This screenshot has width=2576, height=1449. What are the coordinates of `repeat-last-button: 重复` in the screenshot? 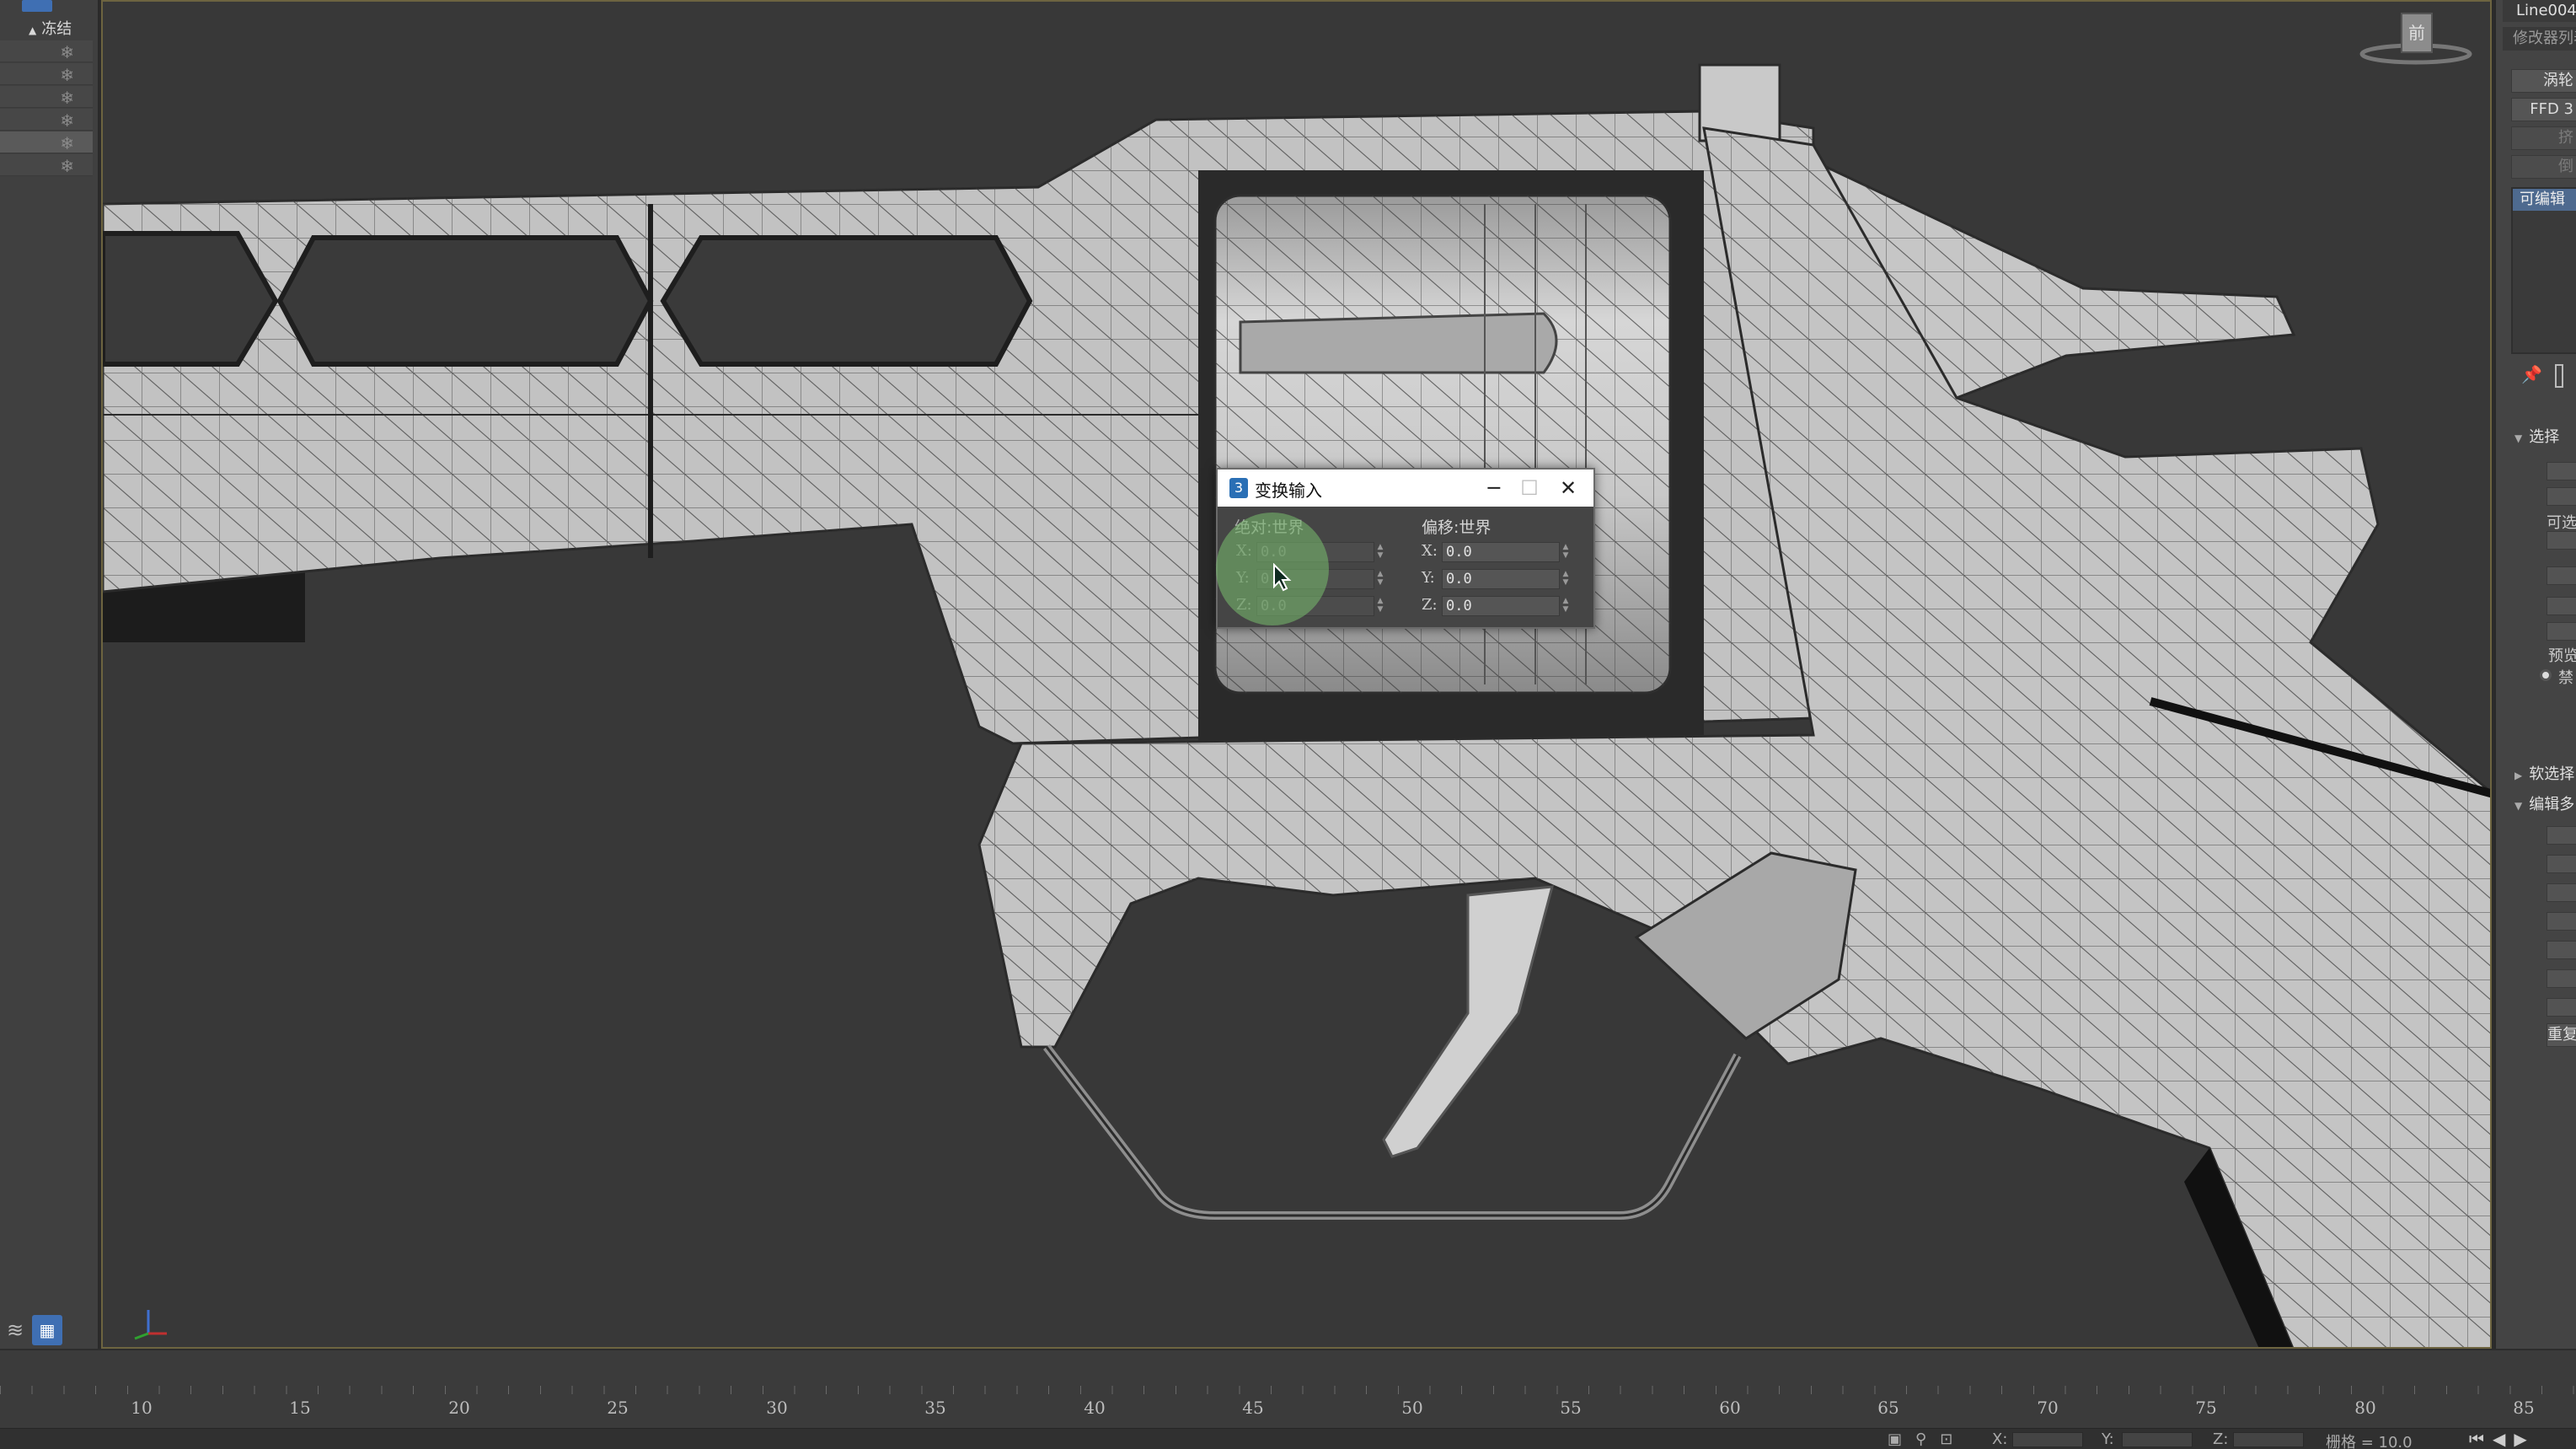 It's located at (2561, 1035).